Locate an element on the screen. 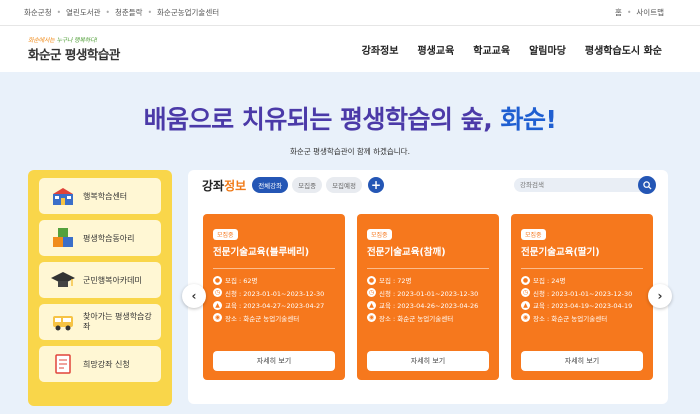  sitemap-link: 사이트맵 is located at coordinates (650, 12).